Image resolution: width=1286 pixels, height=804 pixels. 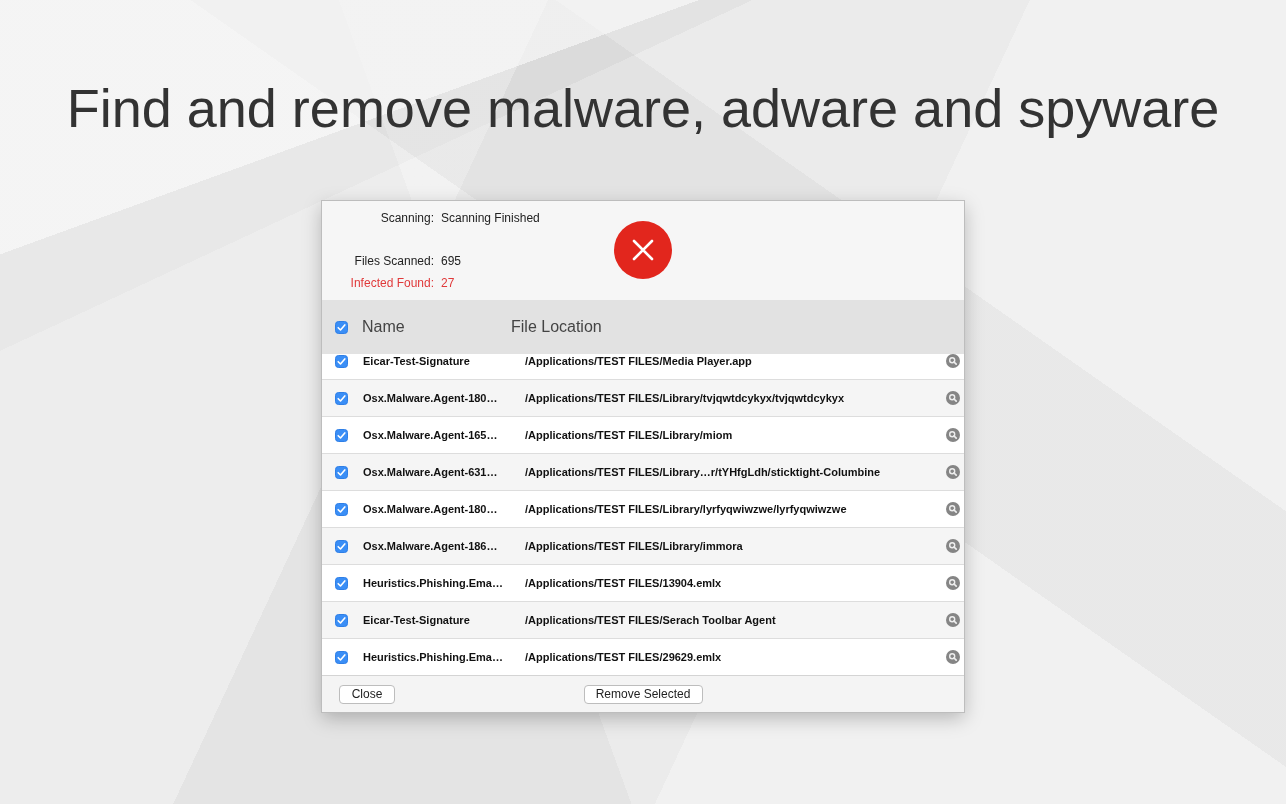 I want to click on stat-value: 695, so click(x=451, y=261).